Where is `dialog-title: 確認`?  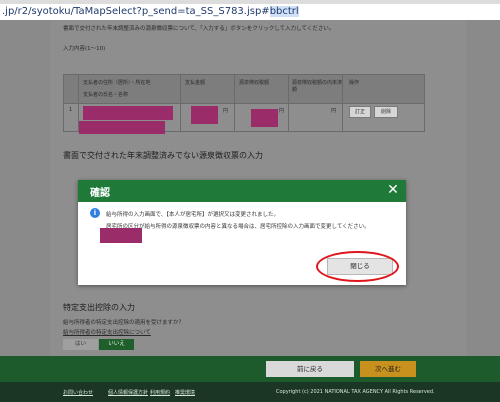
dialog-title: 確認 is located at coordinates (100, 193).